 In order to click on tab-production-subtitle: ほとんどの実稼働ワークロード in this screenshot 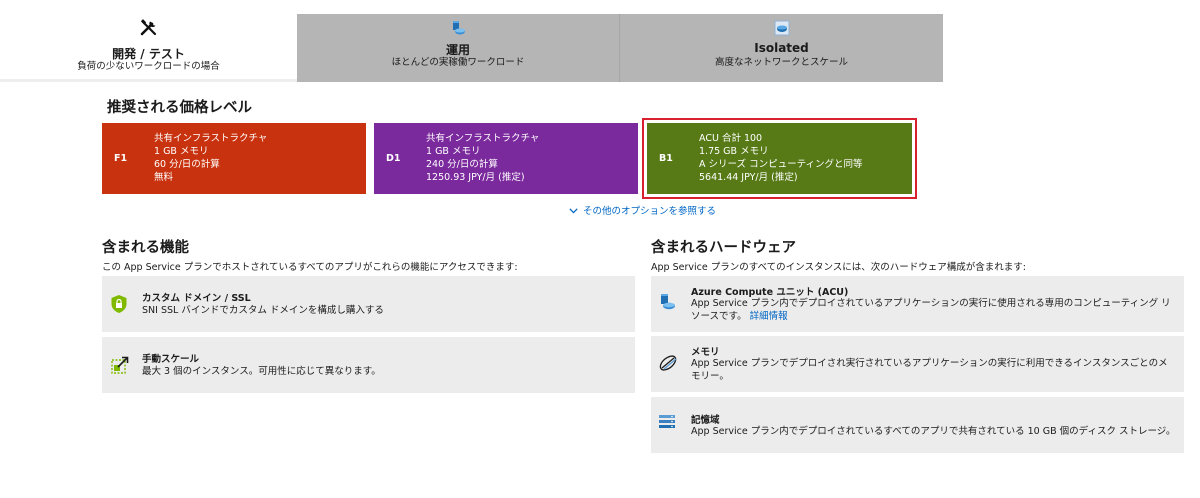, I will do `click(458, 62)`.